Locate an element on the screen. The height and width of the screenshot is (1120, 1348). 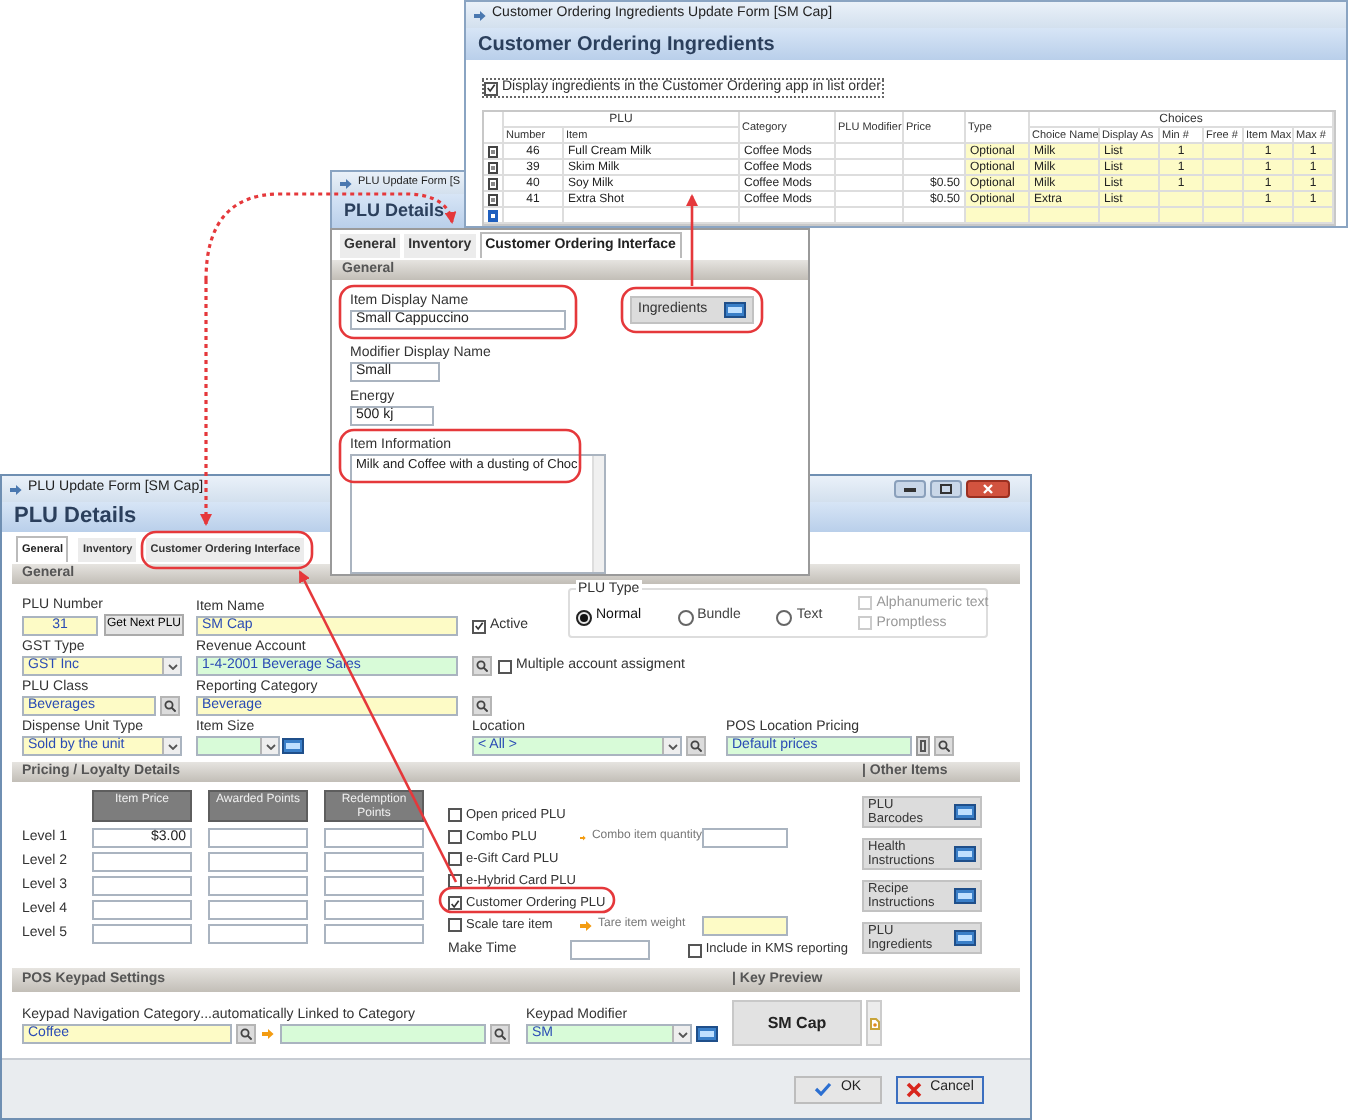
window-heading: Customer Ordering Ingredients is located at coordinates (626, 45).